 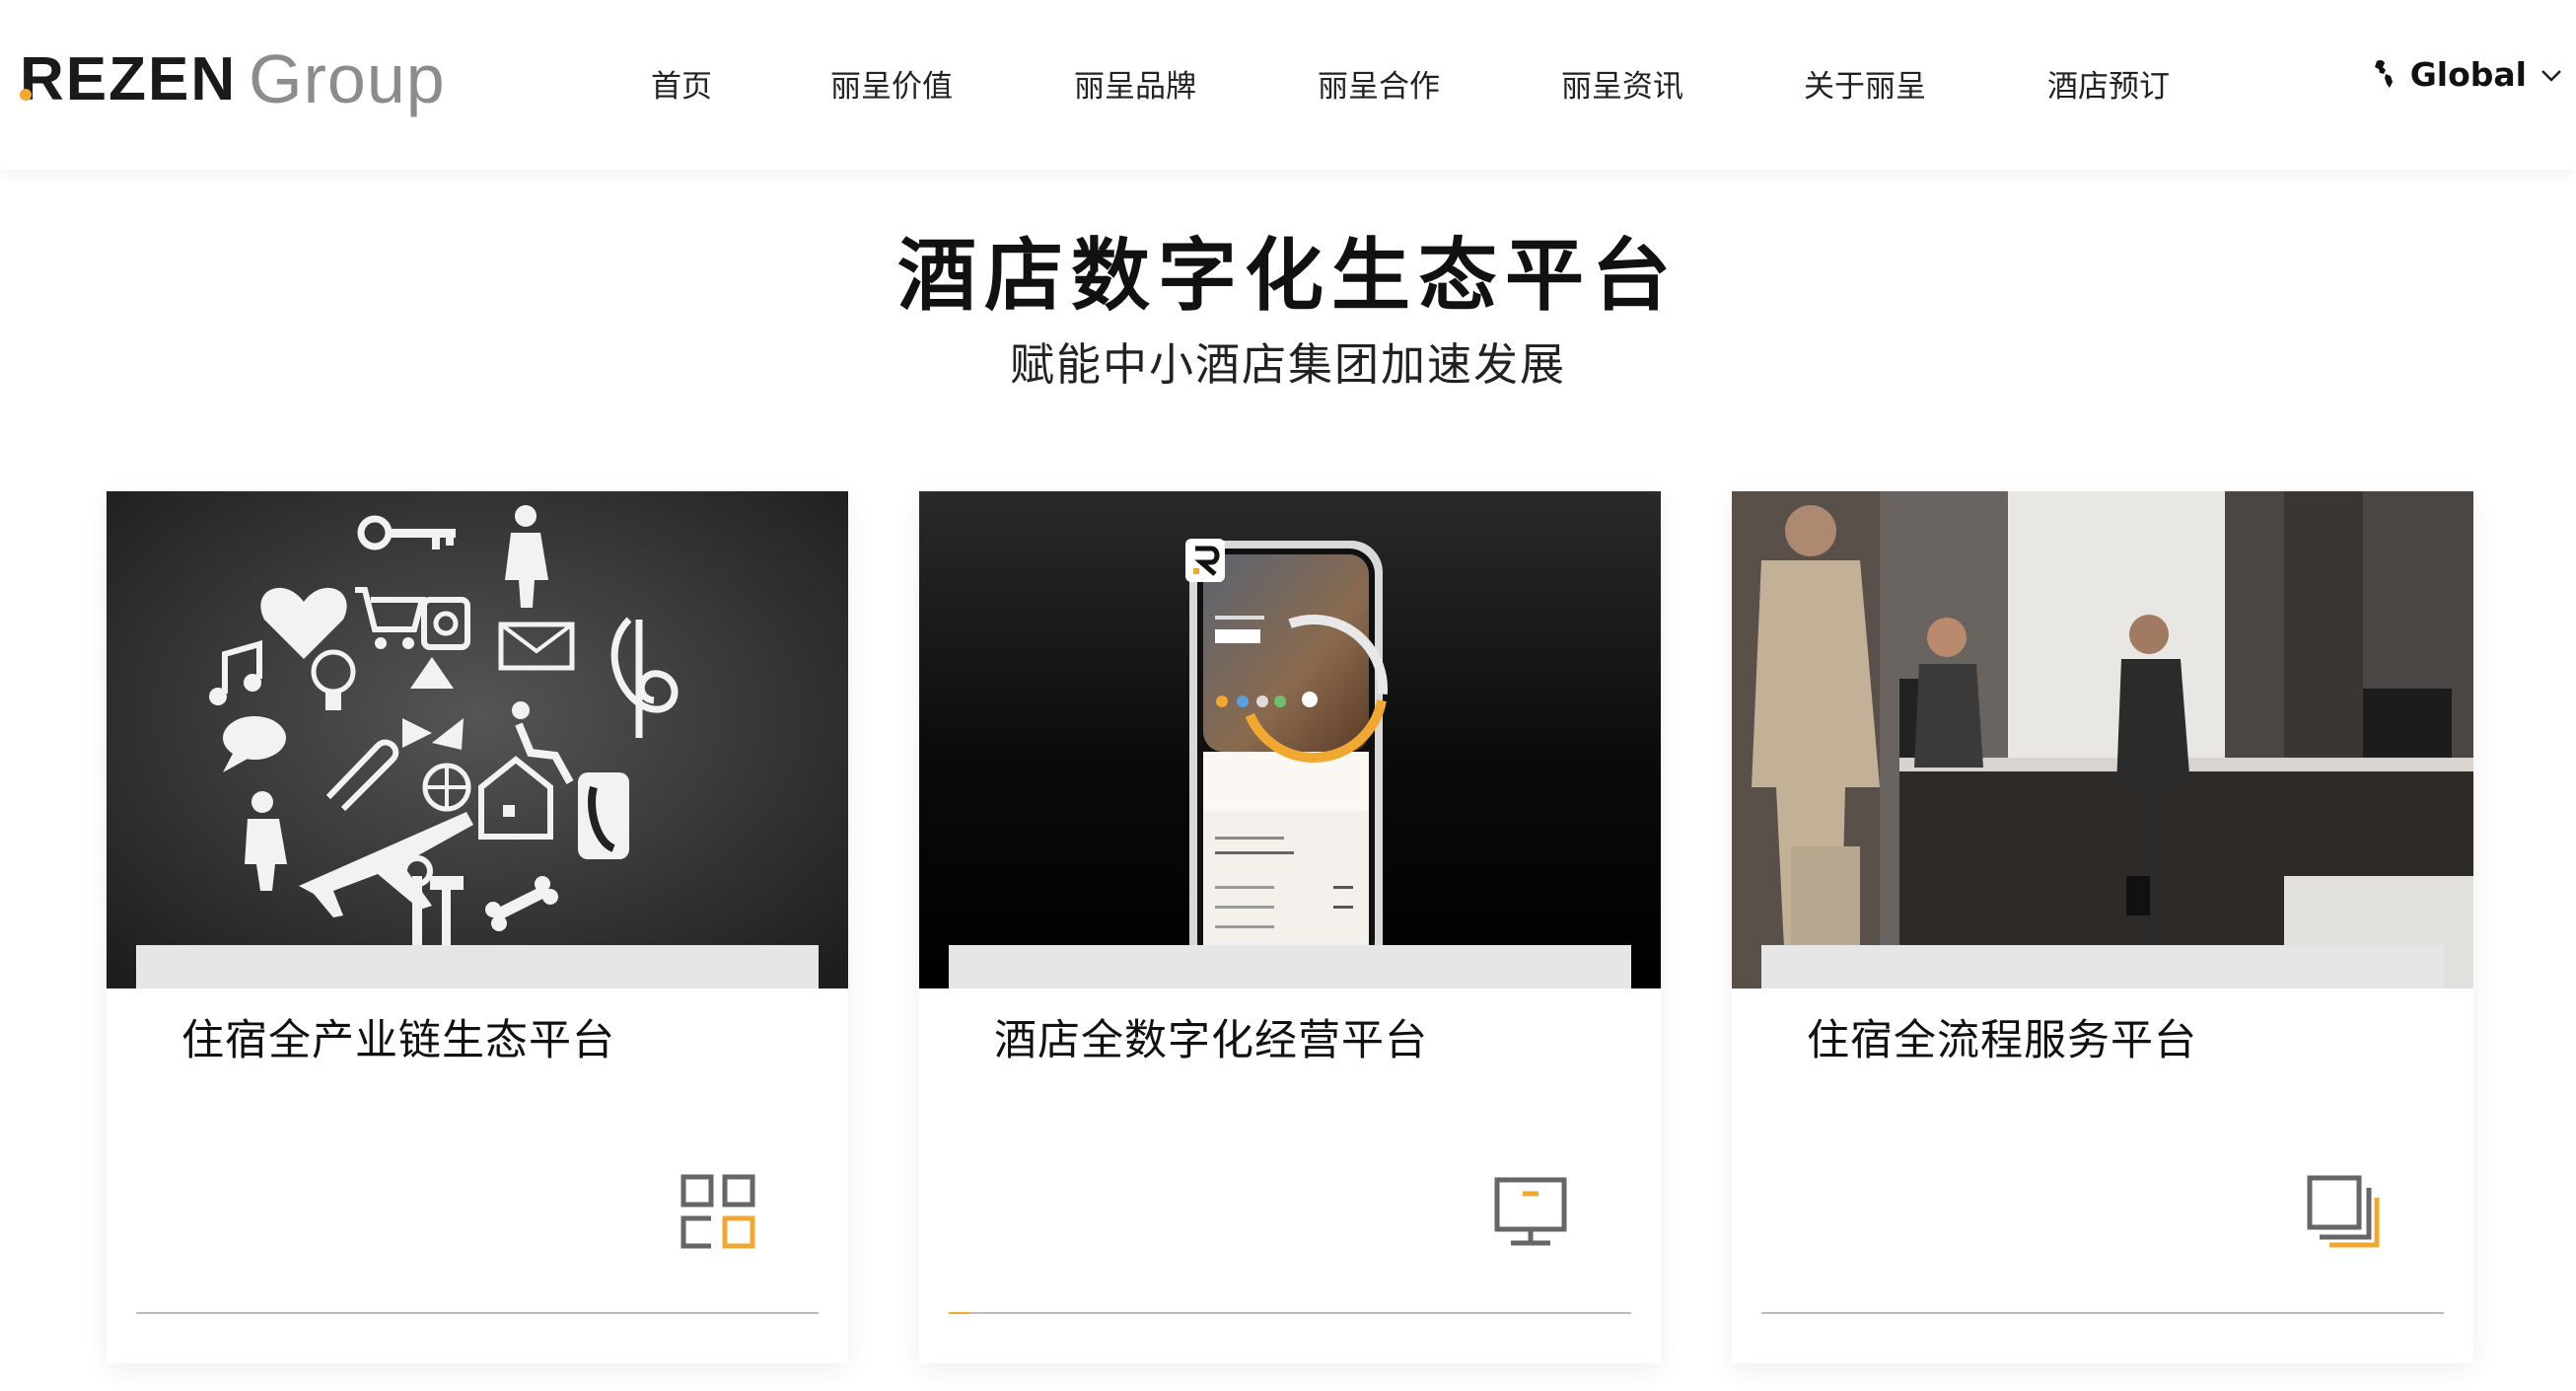 I want to click on card-title: 酒店全数字化经营平台, so click(x=1211, y=1040).